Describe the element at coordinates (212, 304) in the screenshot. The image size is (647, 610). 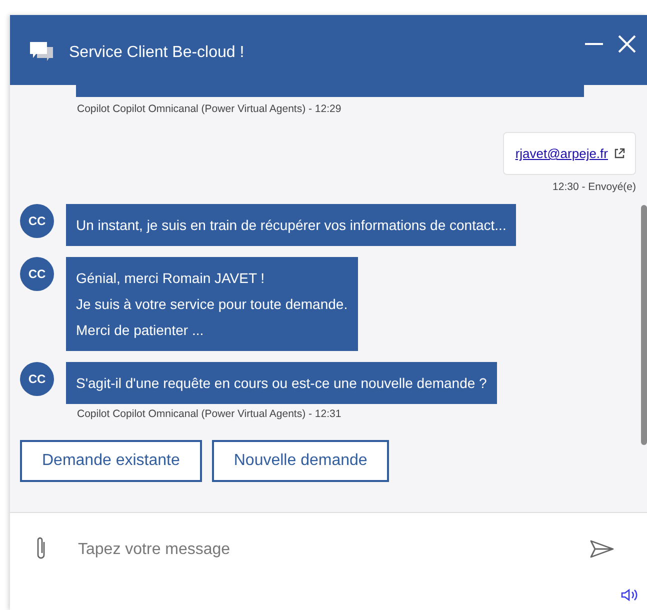
I see `message-text: Je suis à votre service pour toute demande.` at that location.